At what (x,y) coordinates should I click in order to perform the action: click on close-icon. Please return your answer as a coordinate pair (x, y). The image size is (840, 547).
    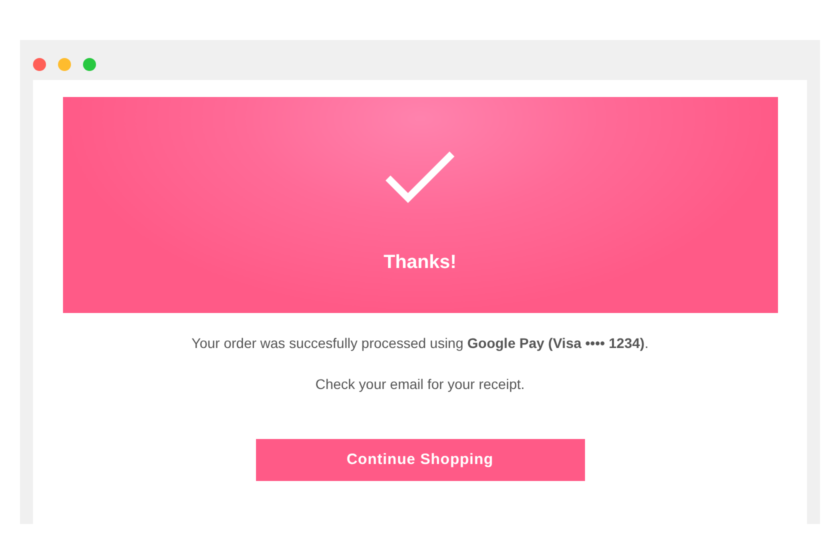
    Looking at the image, I should click on (39, 64).